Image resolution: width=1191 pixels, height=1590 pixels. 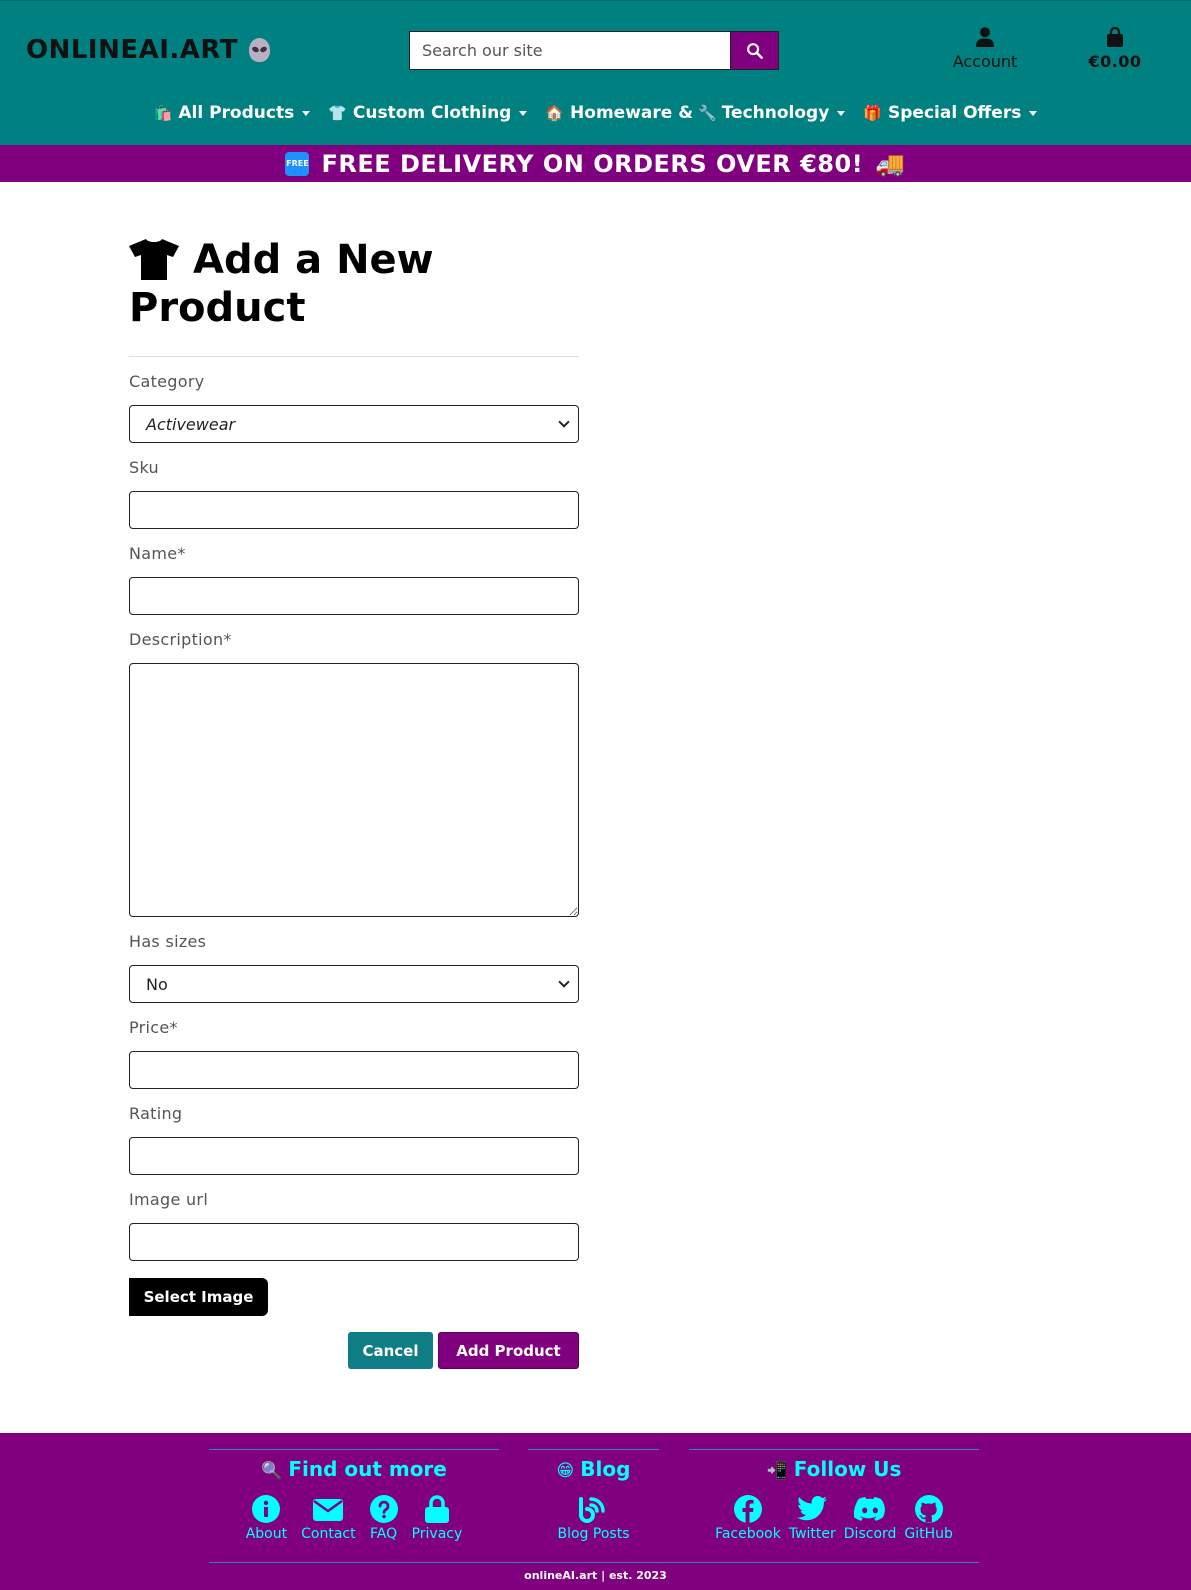 I want to click on description-label: Description*, so click(x=180, y=639).